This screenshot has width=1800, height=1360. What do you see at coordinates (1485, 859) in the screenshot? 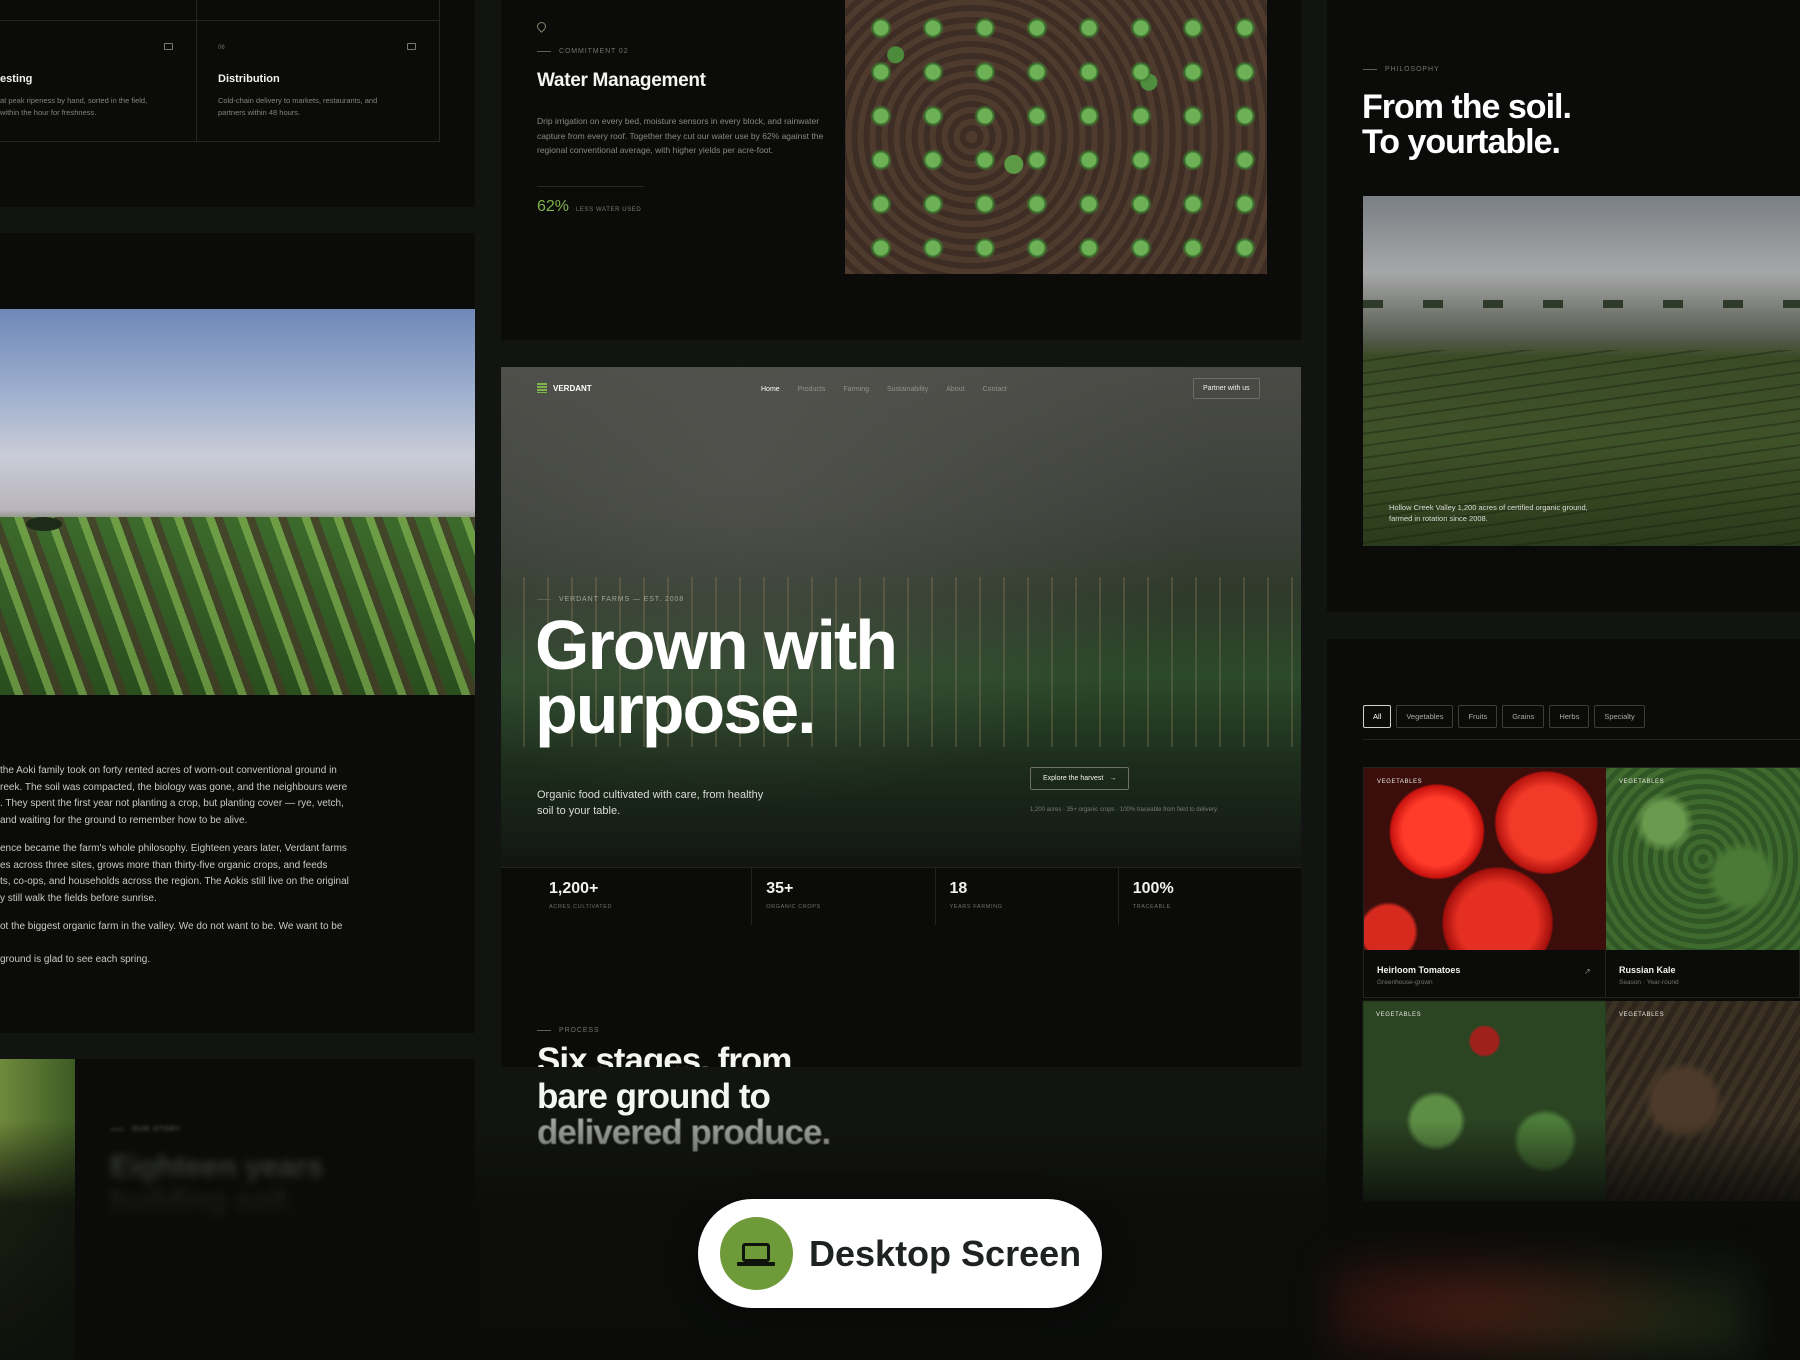
I see `tomatoes-photo` at bounding box center [1485, 859].